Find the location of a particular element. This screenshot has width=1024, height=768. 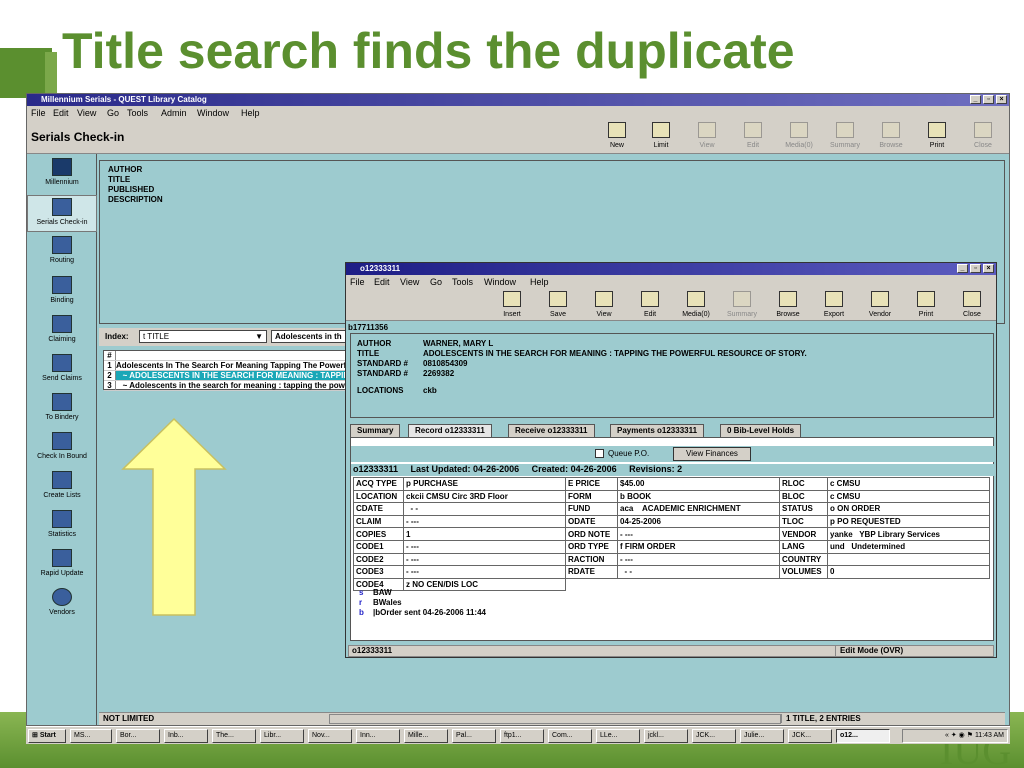

field-value: und Undetermined is located at coordinates (908, 546).